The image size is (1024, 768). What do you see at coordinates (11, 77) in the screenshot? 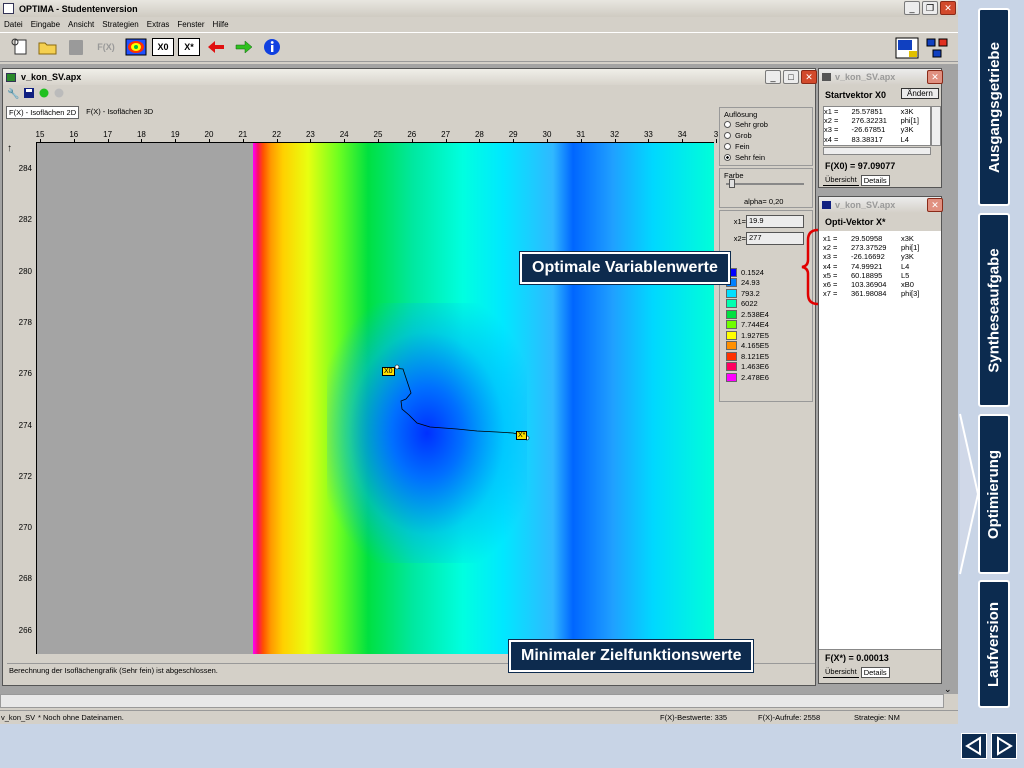
I see `window-icon` at bounding box center [11, 77].